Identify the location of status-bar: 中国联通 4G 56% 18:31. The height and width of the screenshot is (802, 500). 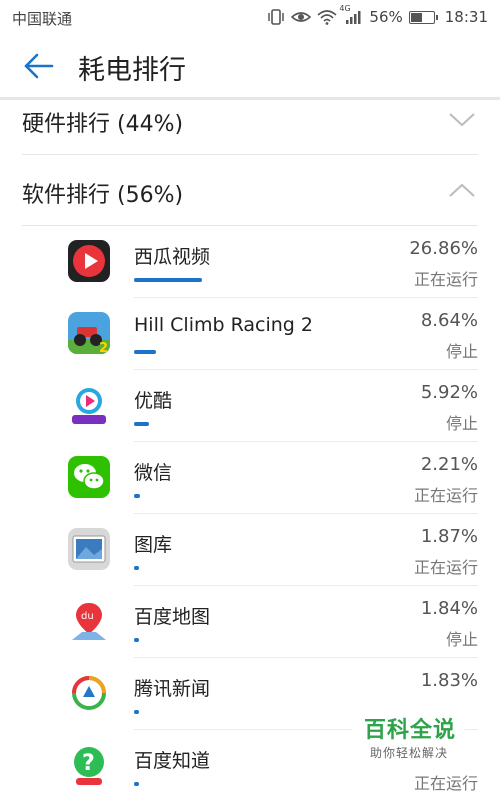
(250, 17).